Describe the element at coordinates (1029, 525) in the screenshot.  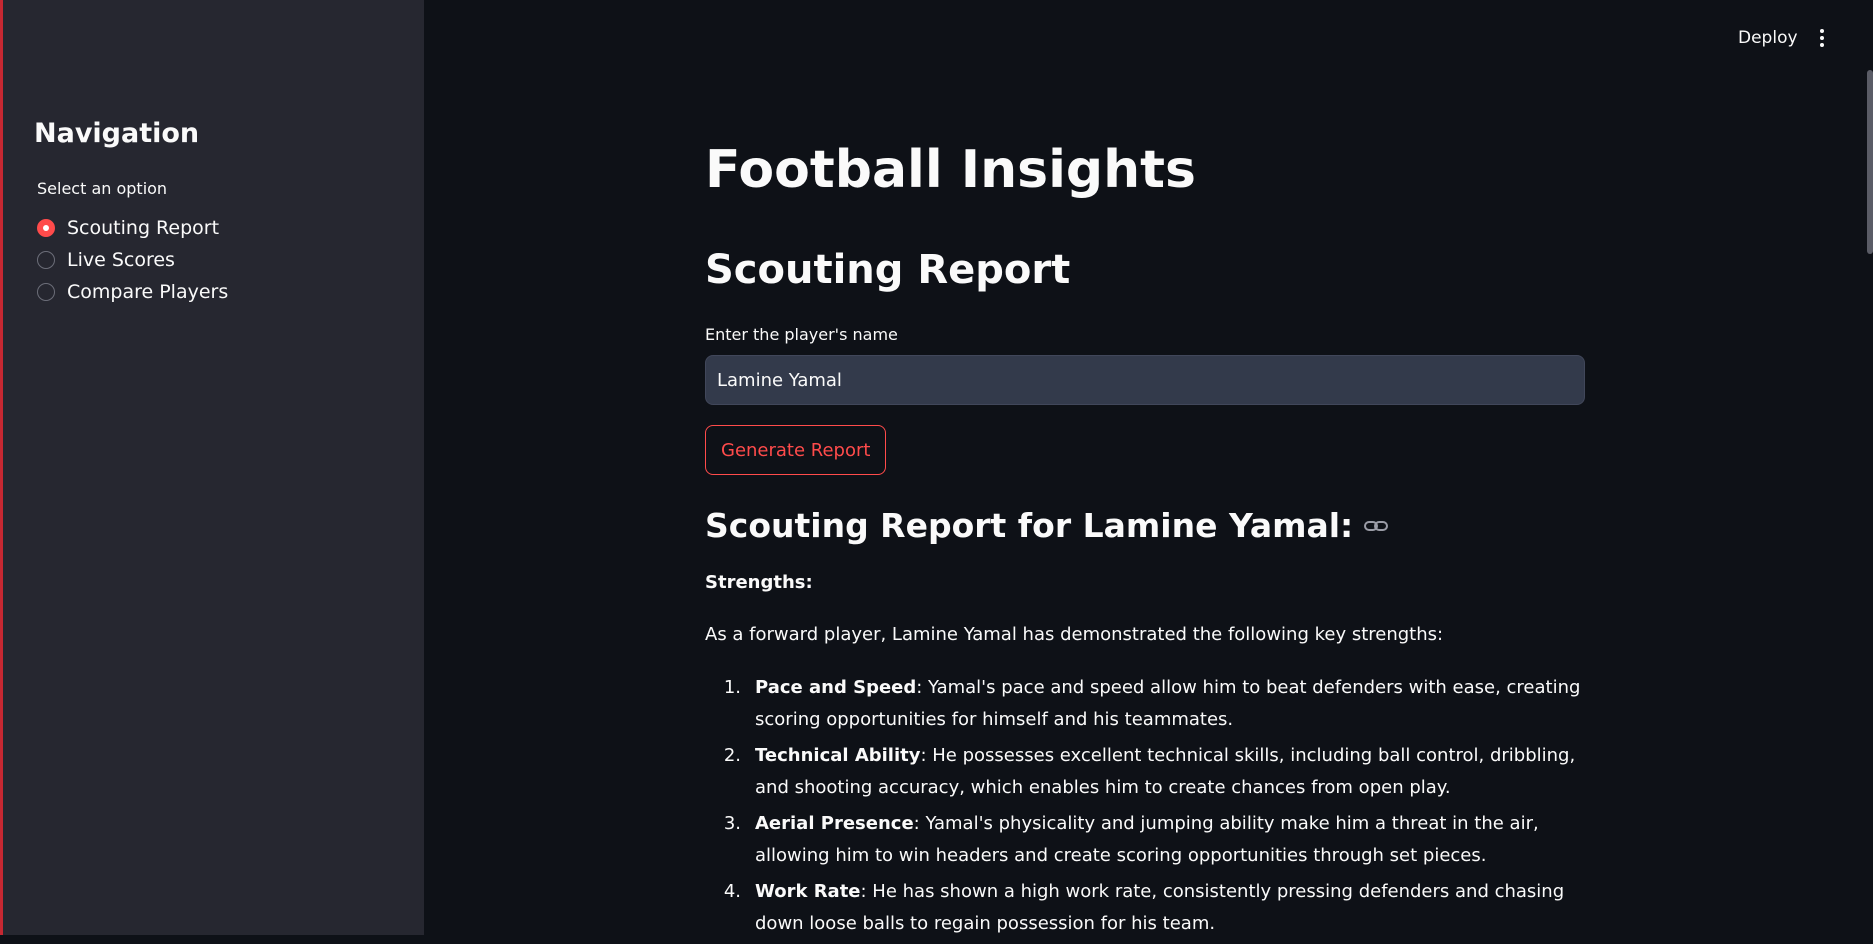
I see `report-heading-text: Scouting Report for Lamine Yamal:` at that location.